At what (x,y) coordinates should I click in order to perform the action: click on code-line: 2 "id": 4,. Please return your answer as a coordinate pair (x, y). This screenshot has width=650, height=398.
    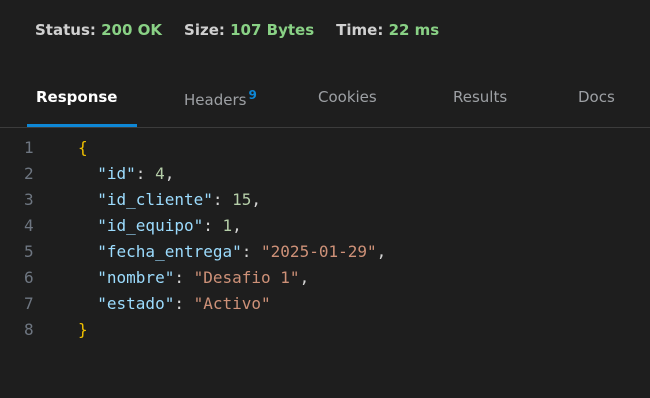
    Looking at the image, I should click on (325, 174).